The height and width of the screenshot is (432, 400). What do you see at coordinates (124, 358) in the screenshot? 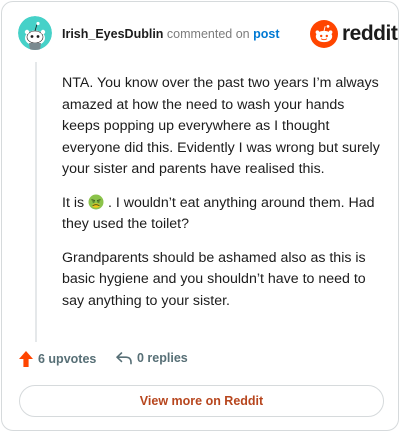
I see `reply-arrow-icon` at bounding box center [124, 358].